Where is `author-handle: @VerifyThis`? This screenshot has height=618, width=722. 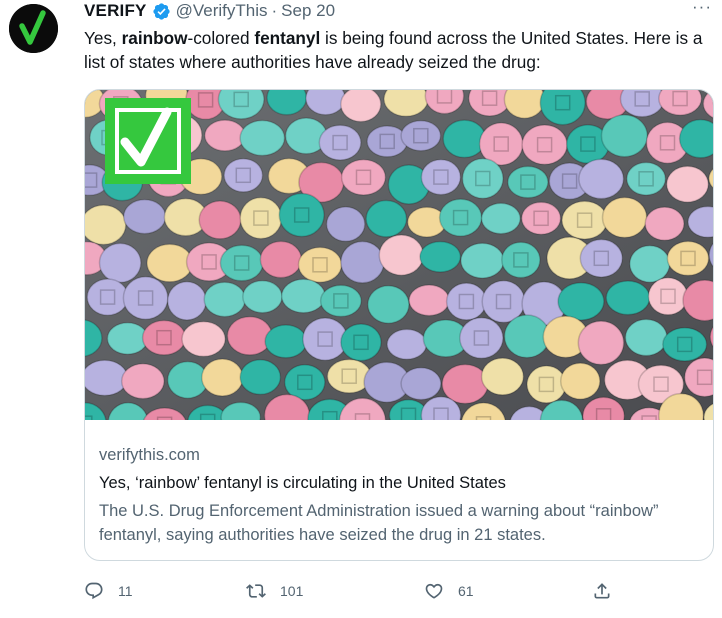 author-handle: @VerifyThis is located at coordinates (222, 11).